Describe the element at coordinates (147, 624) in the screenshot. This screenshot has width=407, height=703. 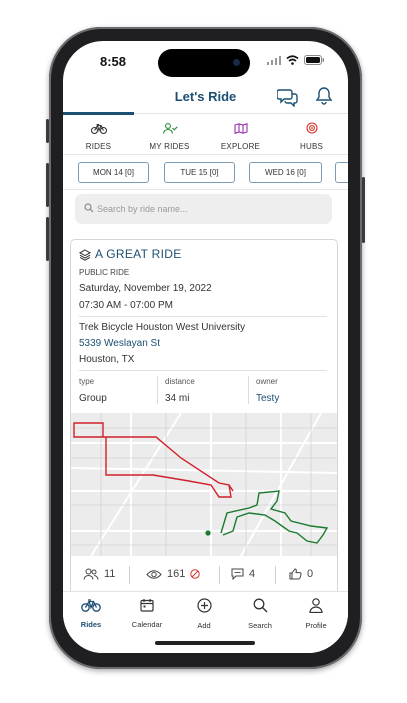
I see `nav-calendar-label: Calendar` at that location.